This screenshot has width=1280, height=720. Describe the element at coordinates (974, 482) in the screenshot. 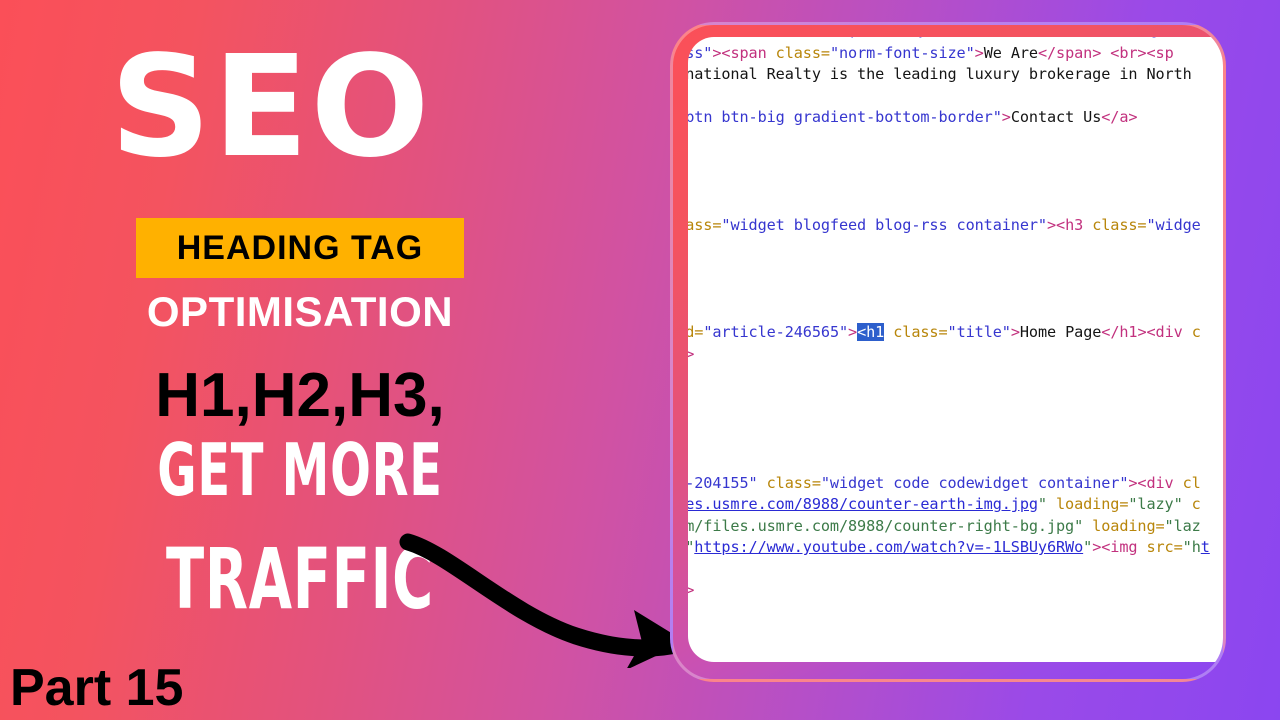

I see `code-token: "widget code codewidget container"` at that location.